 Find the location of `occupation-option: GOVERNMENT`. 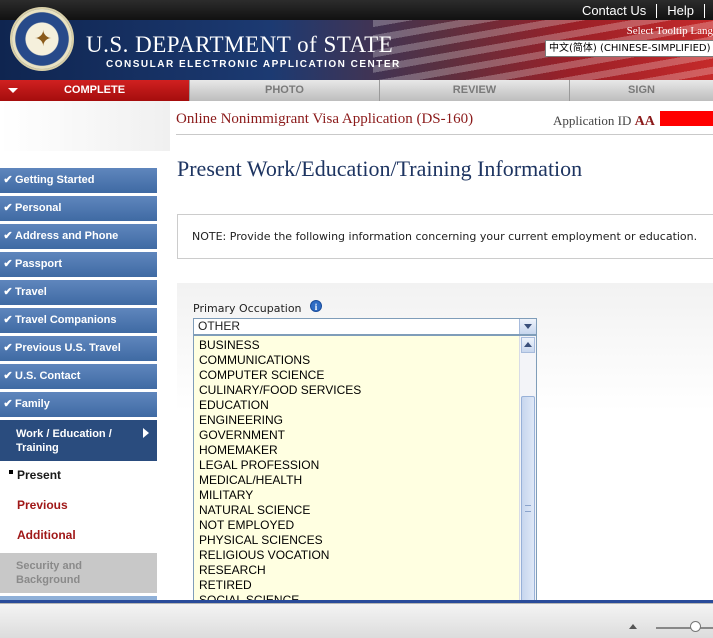

occupation-option: GOVERNMENT is located at coordinates (357, 435).